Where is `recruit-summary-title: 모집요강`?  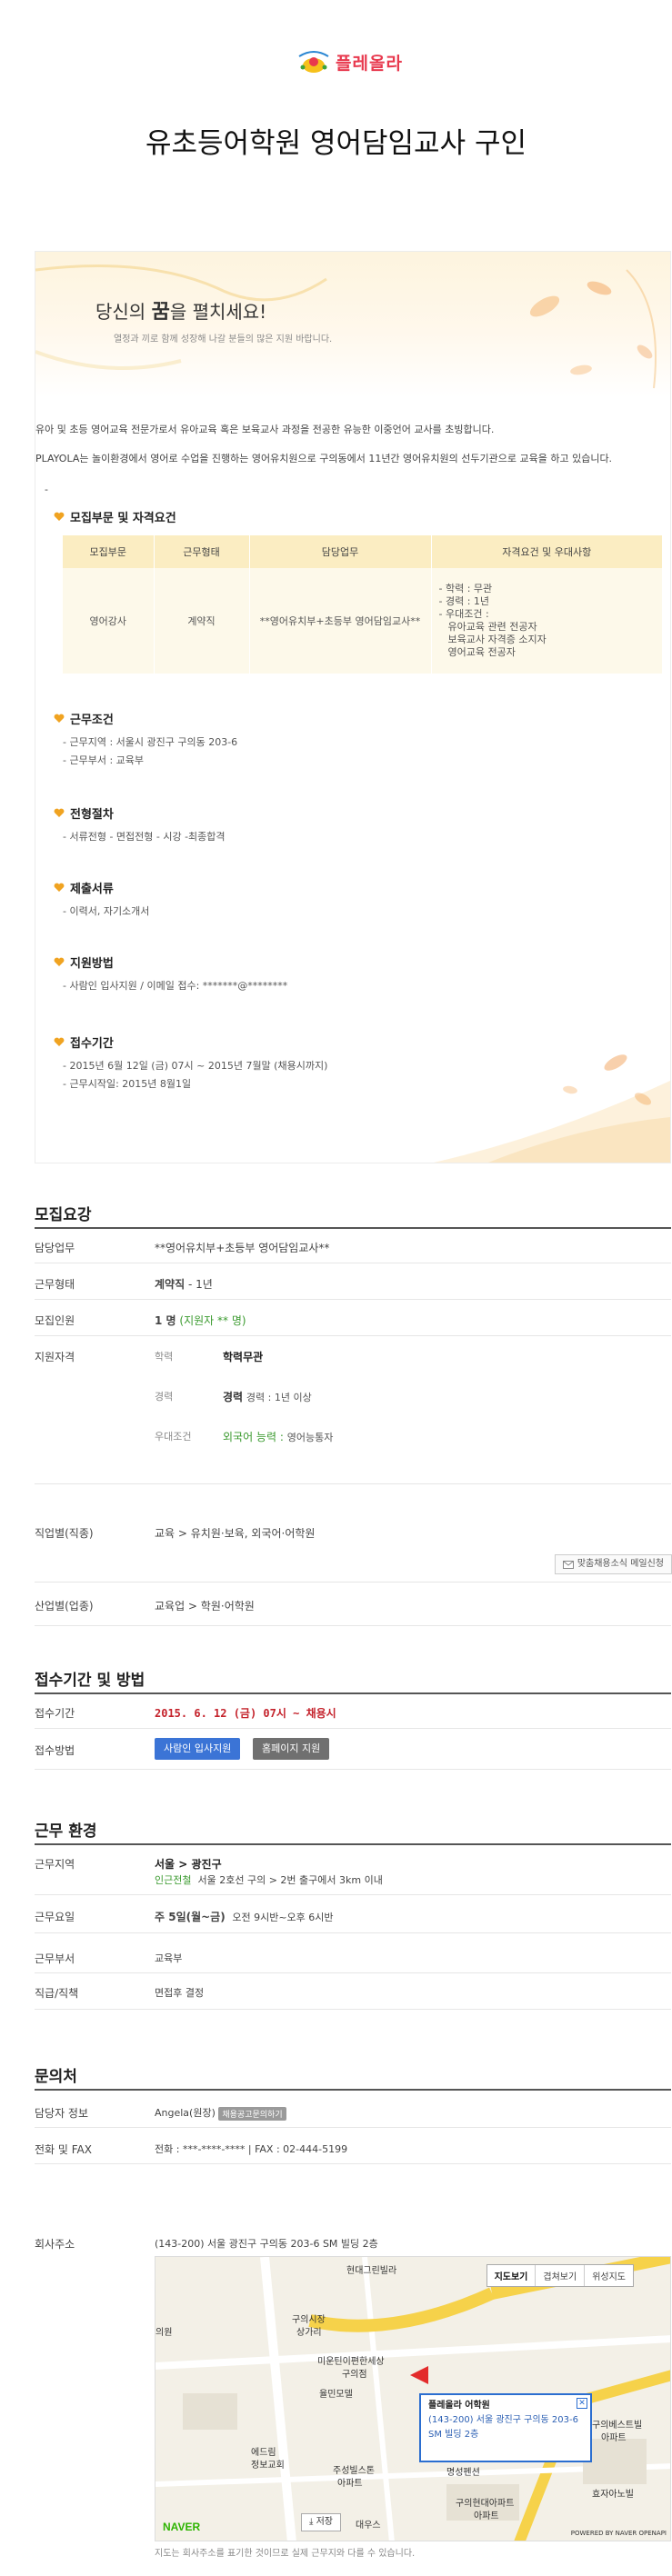
recruit-summary-title: 모집요강 is located at coordinates (63, 1215).